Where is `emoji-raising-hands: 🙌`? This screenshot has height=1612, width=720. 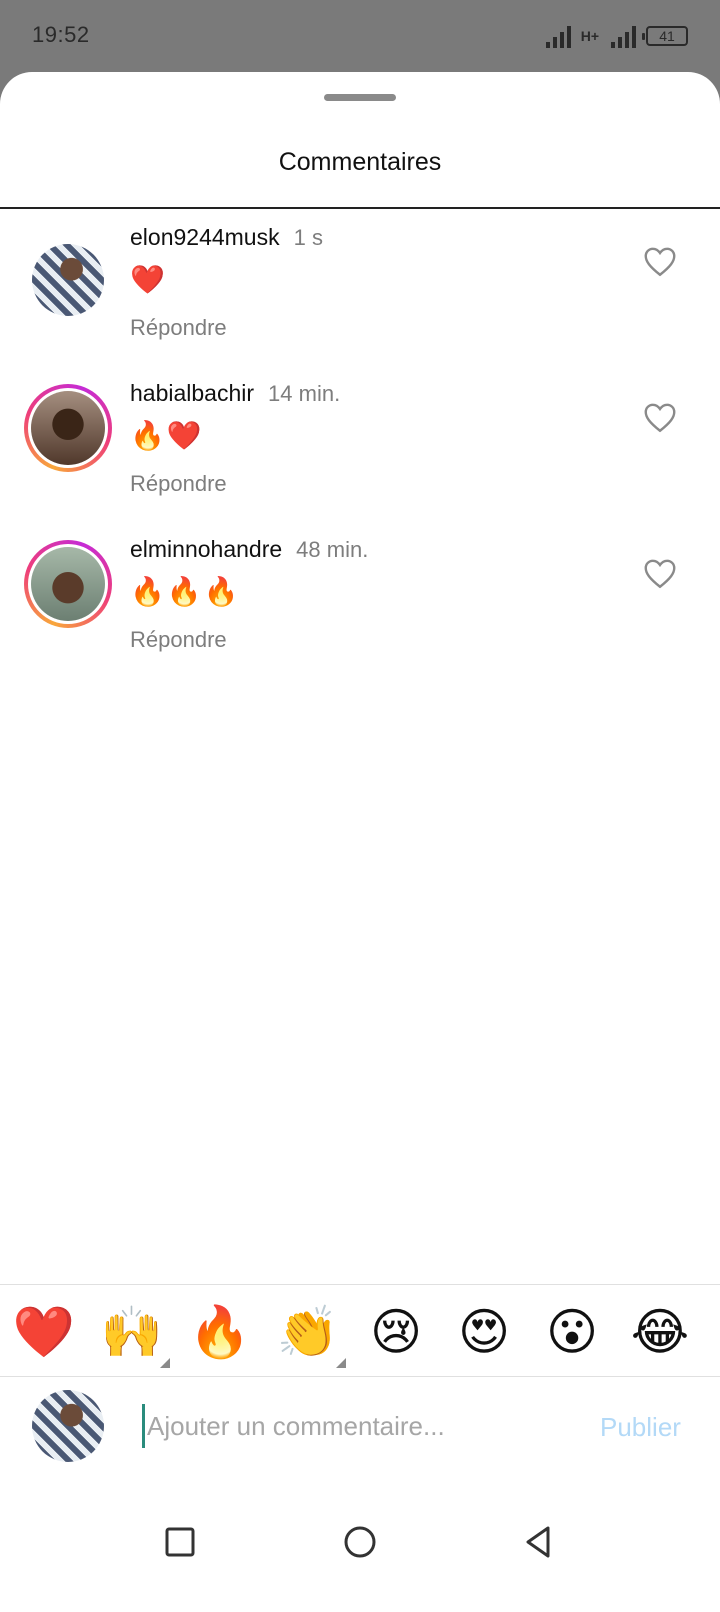 emoji-raising-hands: 🙌 is located at coordinates (135, 1334).